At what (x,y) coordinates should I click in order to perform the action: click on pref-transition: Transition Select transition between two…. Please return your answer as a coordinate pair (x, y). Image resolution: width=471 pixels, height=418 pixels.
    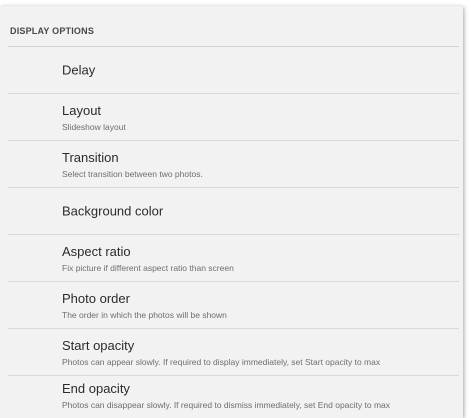
    Looking at the image, I should click on (233, 164).